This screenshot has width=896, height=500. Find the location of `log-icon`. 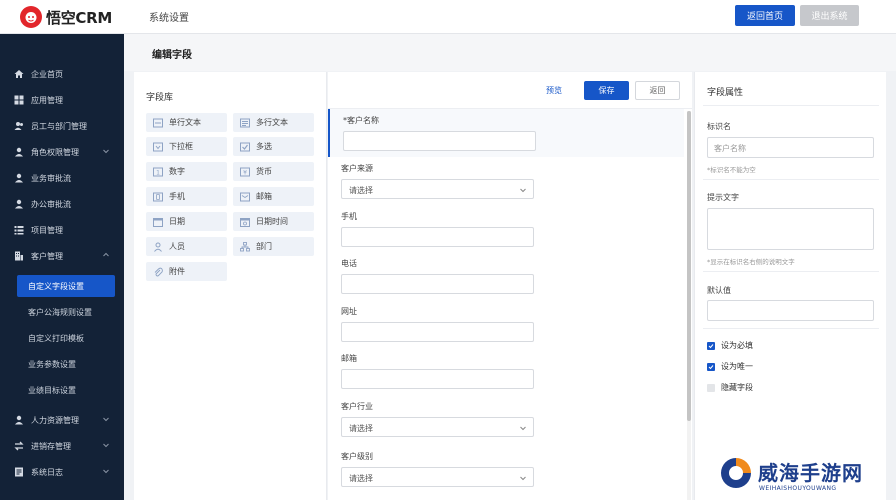

log-icon is located at coordinates (19, 472).